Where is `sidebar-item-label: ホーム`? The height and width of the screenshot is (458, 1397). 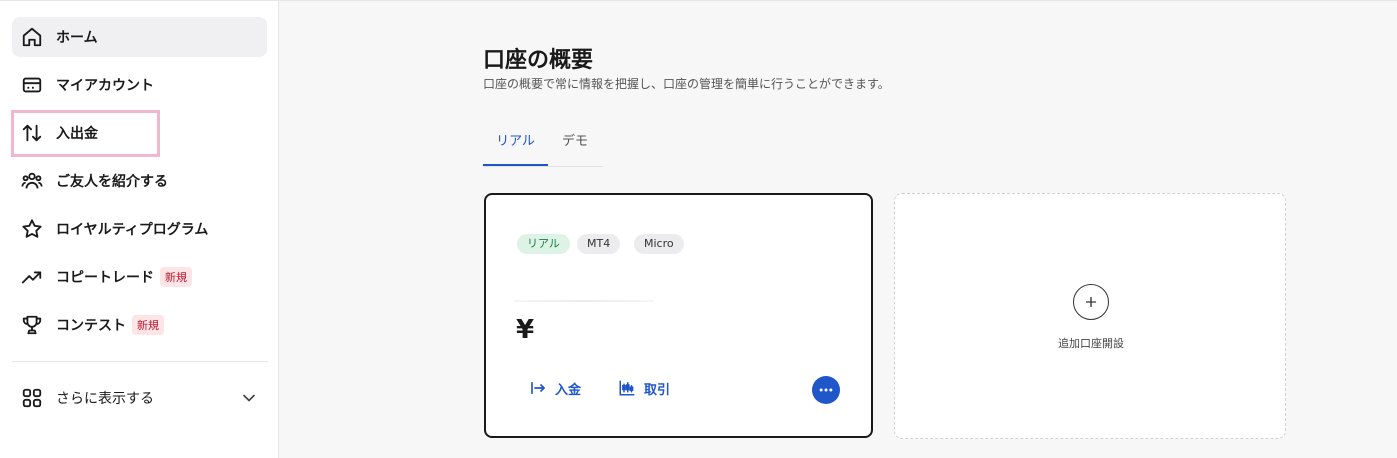
sidebar-item-label: ホーム is located at coordinates (77, 38).